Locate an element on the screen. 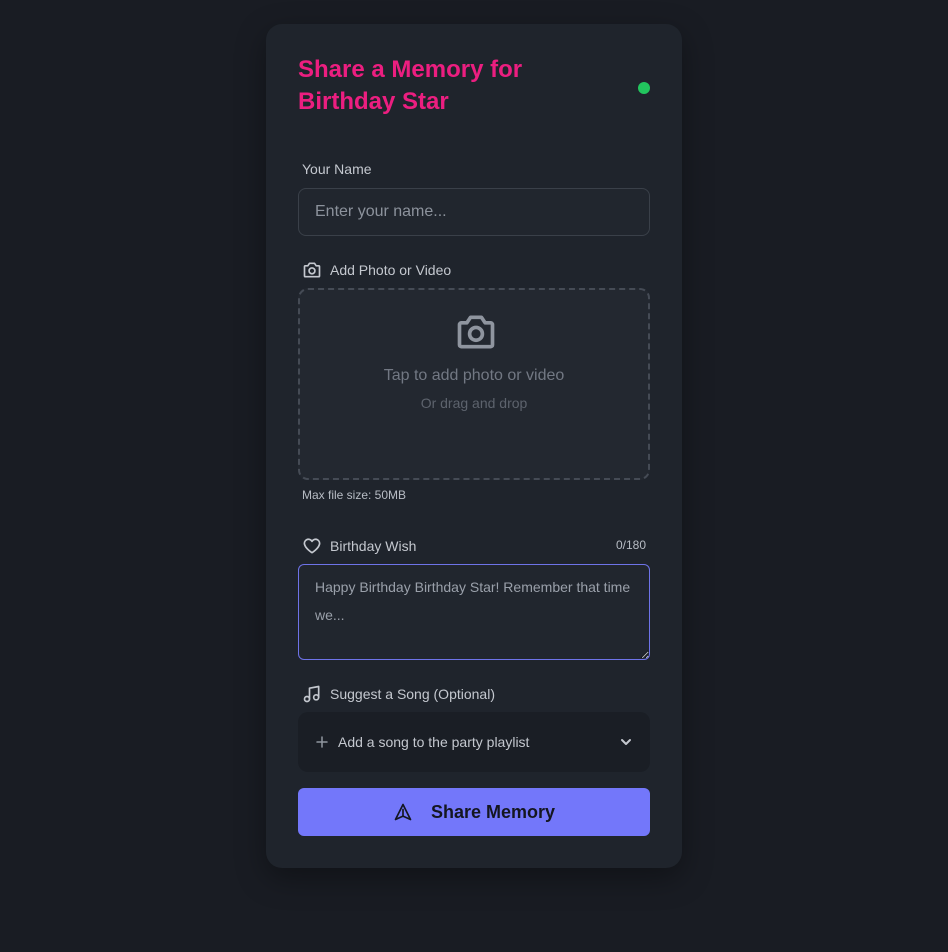 The height and width of the screenshot is (952, 948). share-memory-button: Share Memory is located at coordinates (474, 812).